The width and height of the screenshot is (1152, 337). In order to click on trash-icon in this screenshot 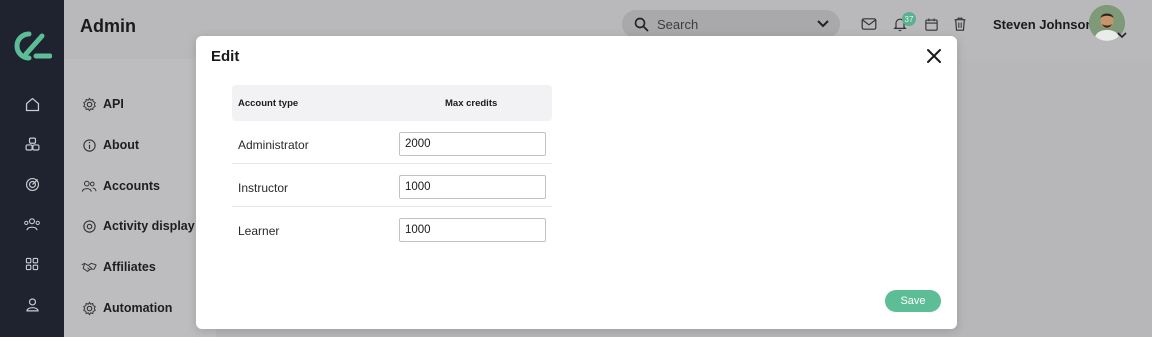, I will do `click(960, 24)`.